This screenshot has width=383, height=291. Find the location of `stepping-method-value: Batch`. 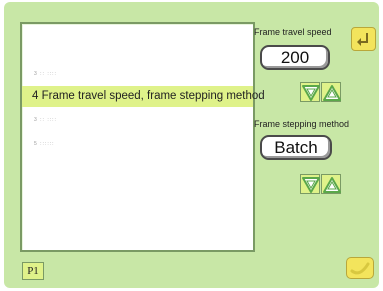

stepping-method-value: Batch is located at coordinates (296, 147).